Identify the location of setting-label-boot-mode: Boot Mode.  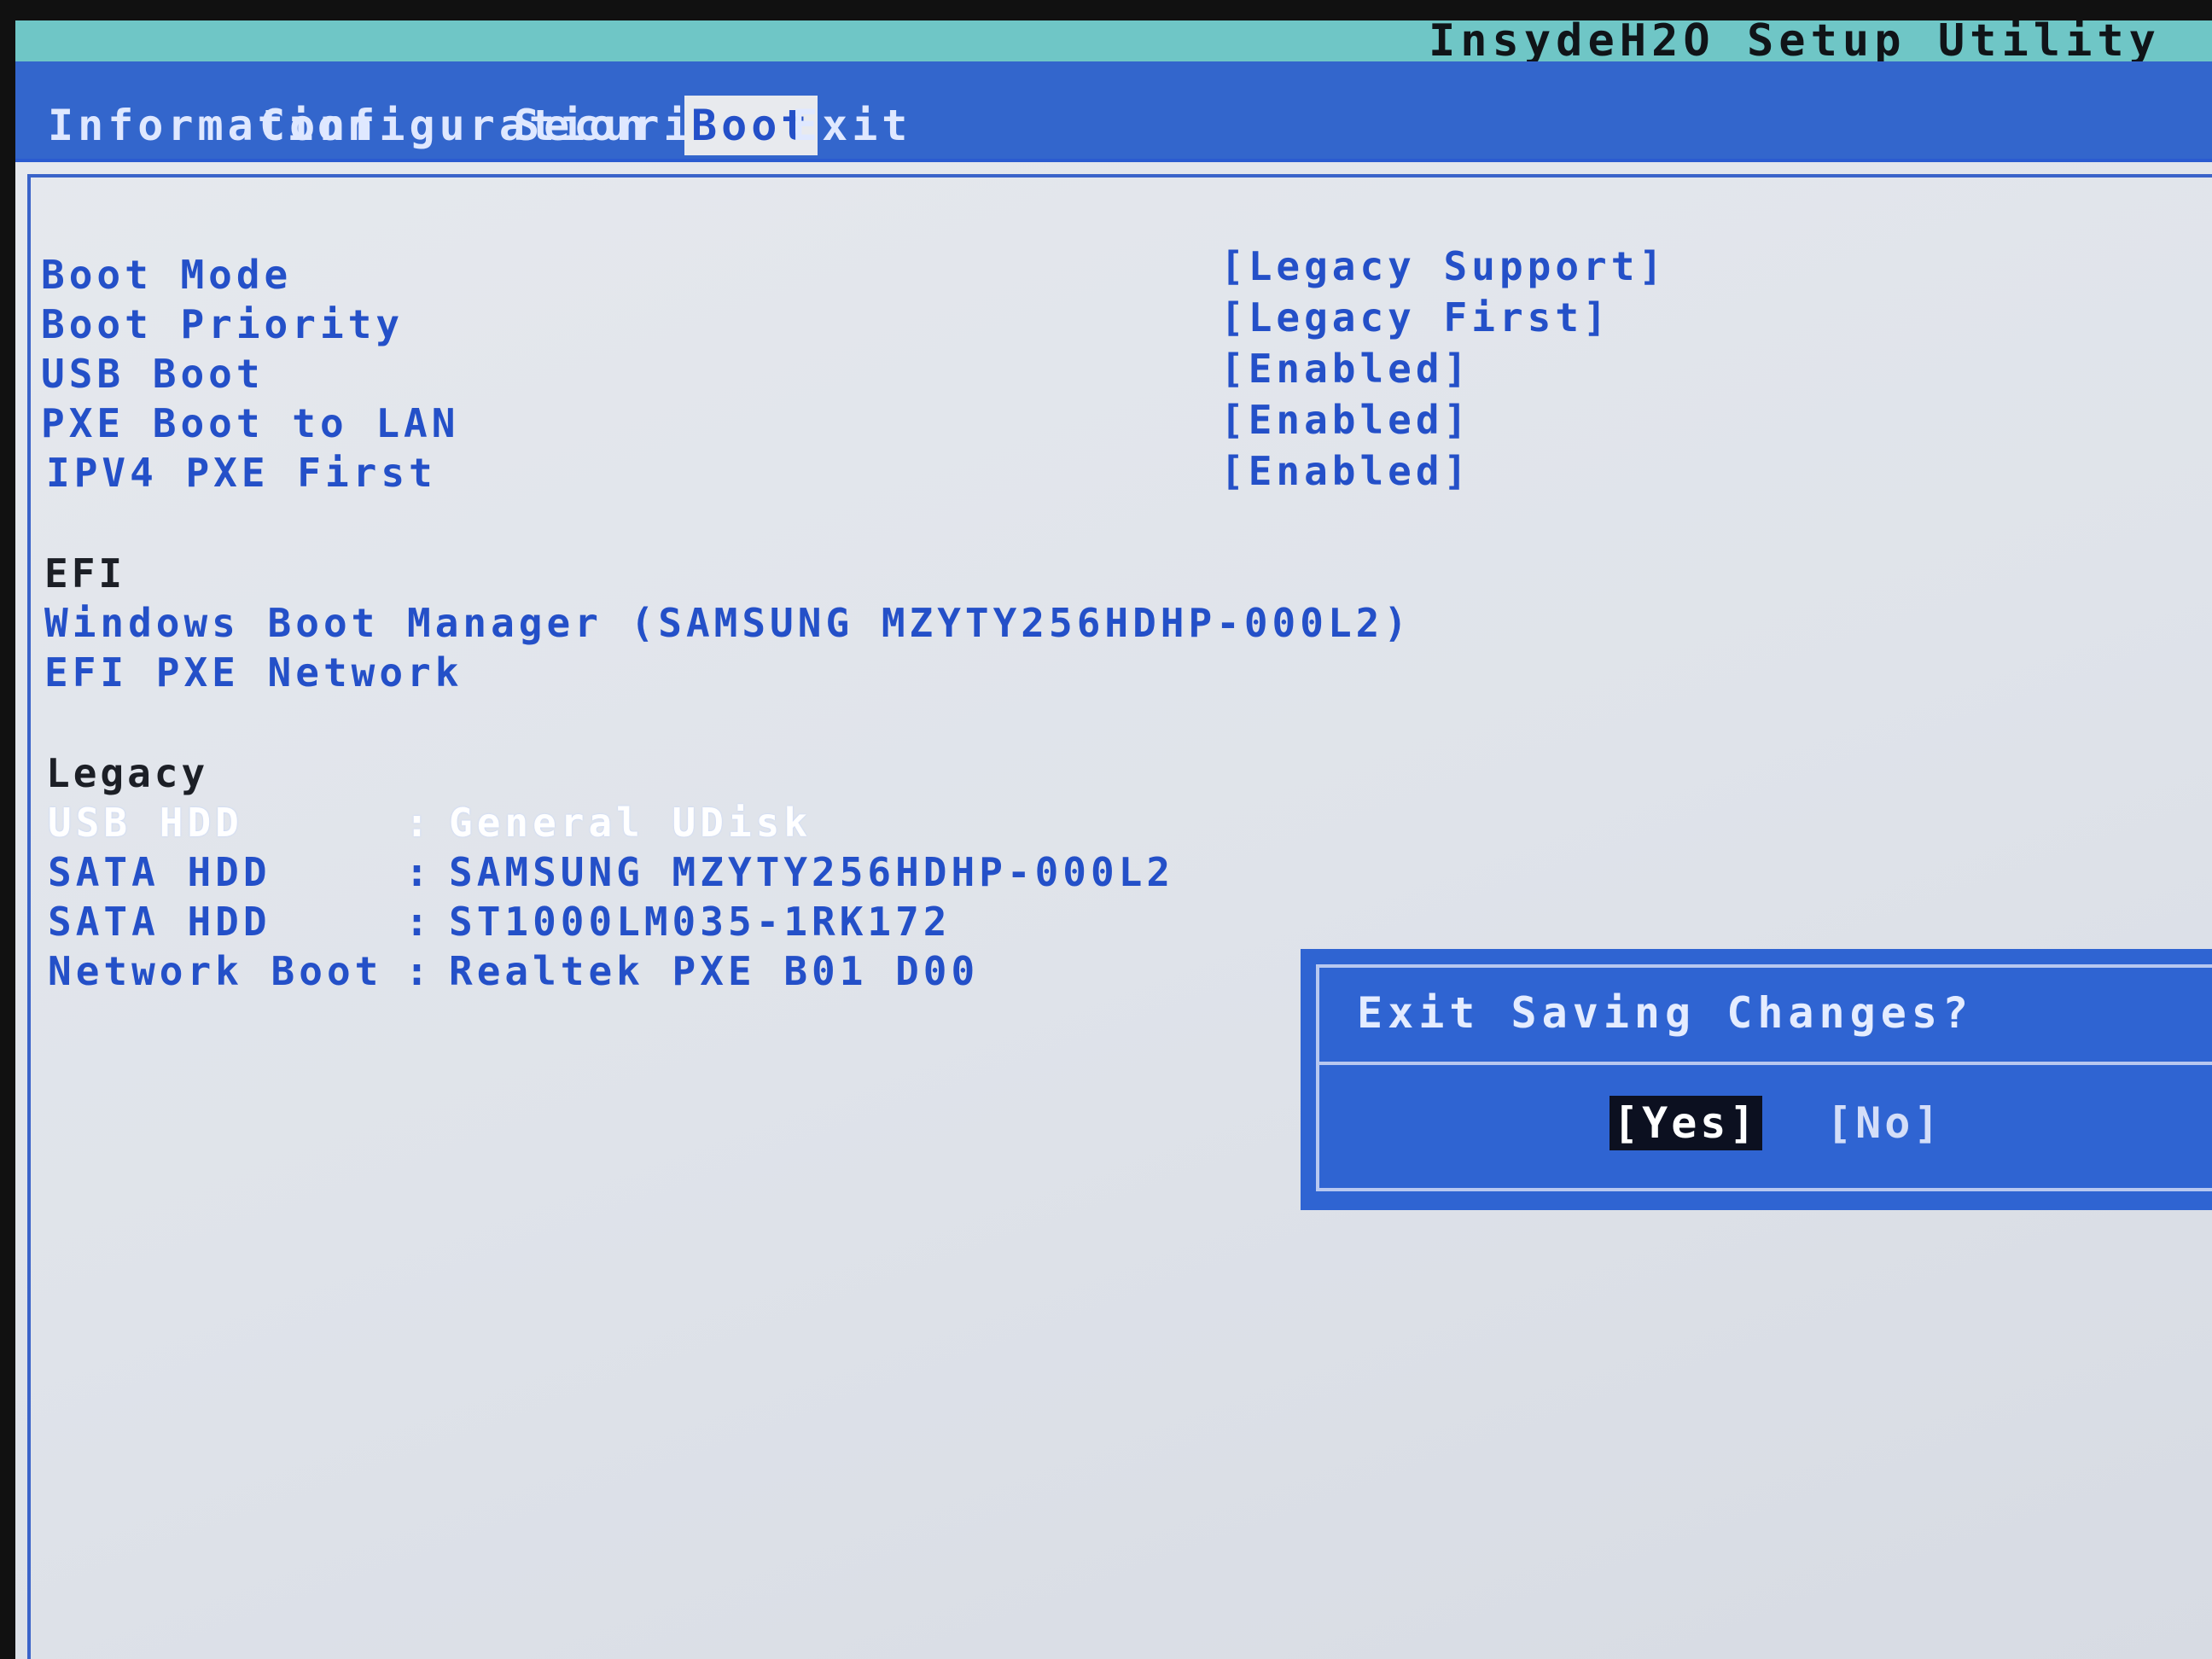
(166, 275).